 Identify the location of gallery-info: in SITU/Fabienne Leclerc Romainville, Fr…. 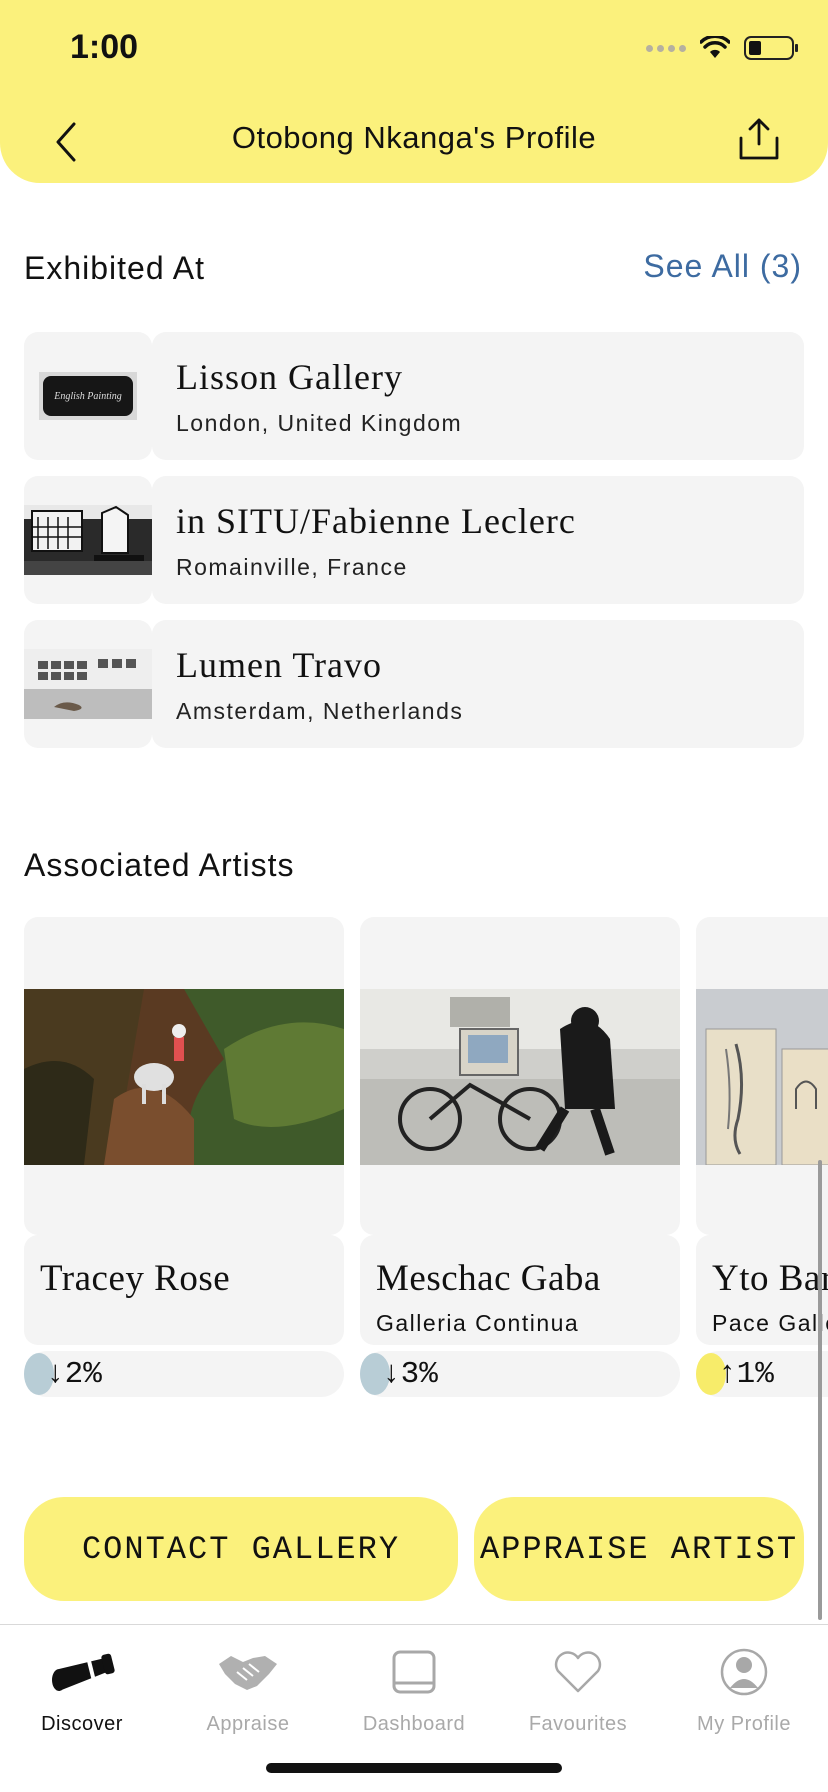
(478, 540).